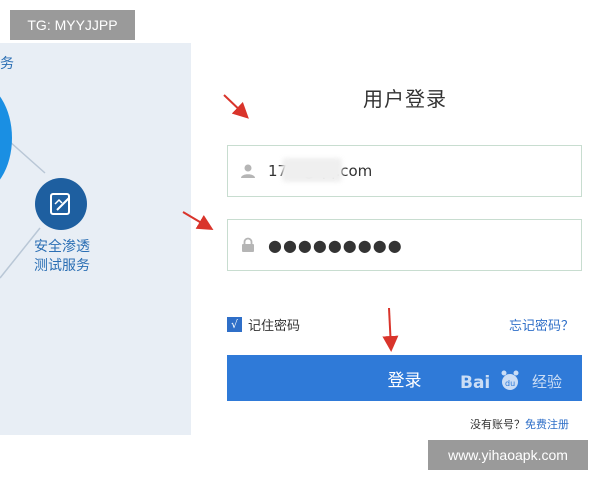  I want to click on arrow-to-password, so click(198, 221).